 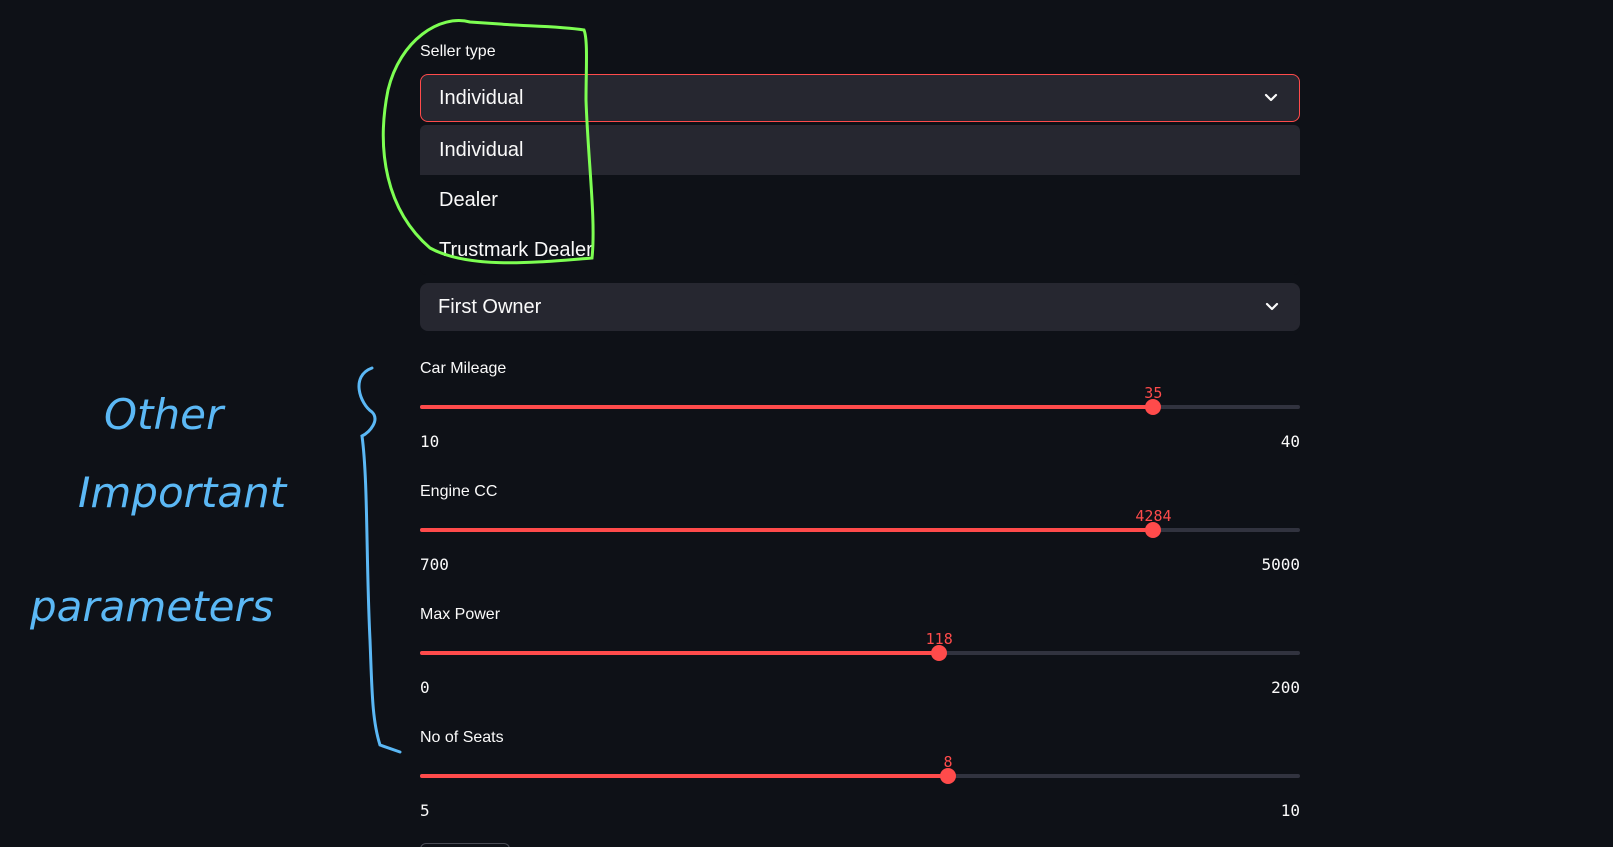 What do you see at coordinates (684, 776) in the screenshot?
I see `no-of-seats-fill` at bounding box center [684, 776].